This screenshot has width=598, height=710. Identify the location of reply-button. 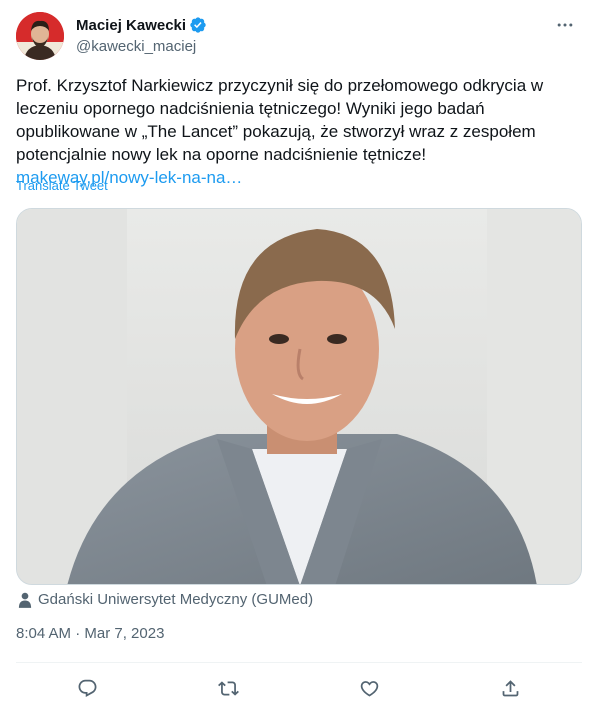
(87, 688).